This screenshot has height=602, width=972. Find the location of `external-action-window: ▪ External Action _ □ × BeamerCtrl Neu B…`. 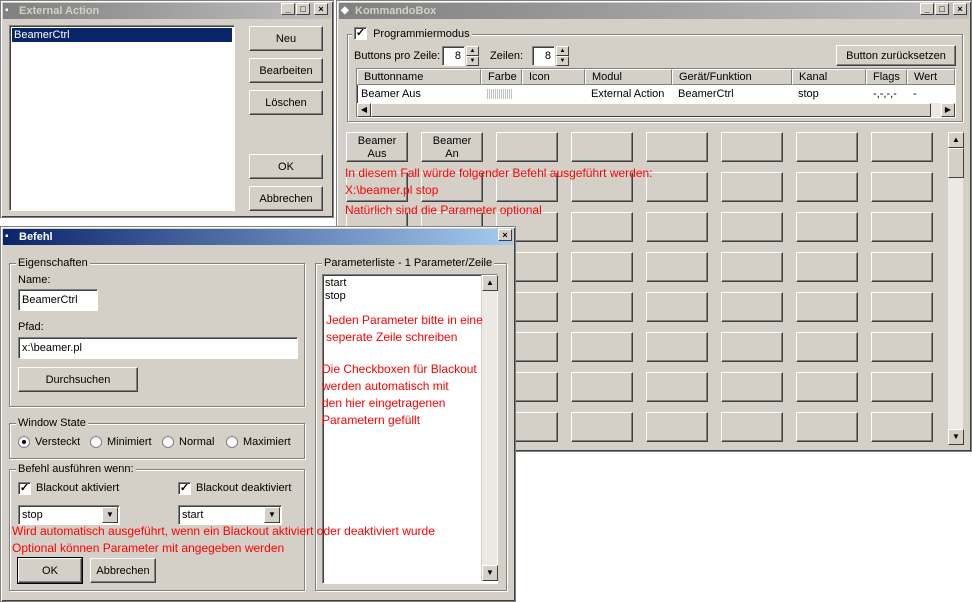

external-action-window: ▪ External Action _ □ × BeamerCtrl Neu B… is located at coordinates (167, 109).